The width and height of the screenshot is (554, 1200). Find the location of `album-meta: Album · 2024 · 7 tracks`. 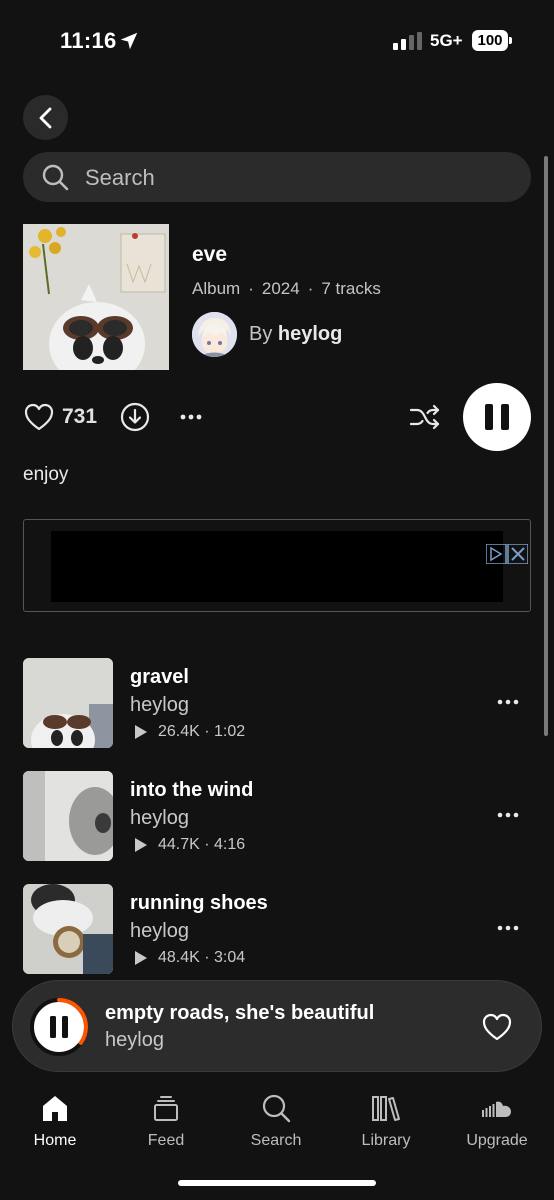

album-meta: Album · 2024 · 7 tracks is located at coordinates (286, 289).